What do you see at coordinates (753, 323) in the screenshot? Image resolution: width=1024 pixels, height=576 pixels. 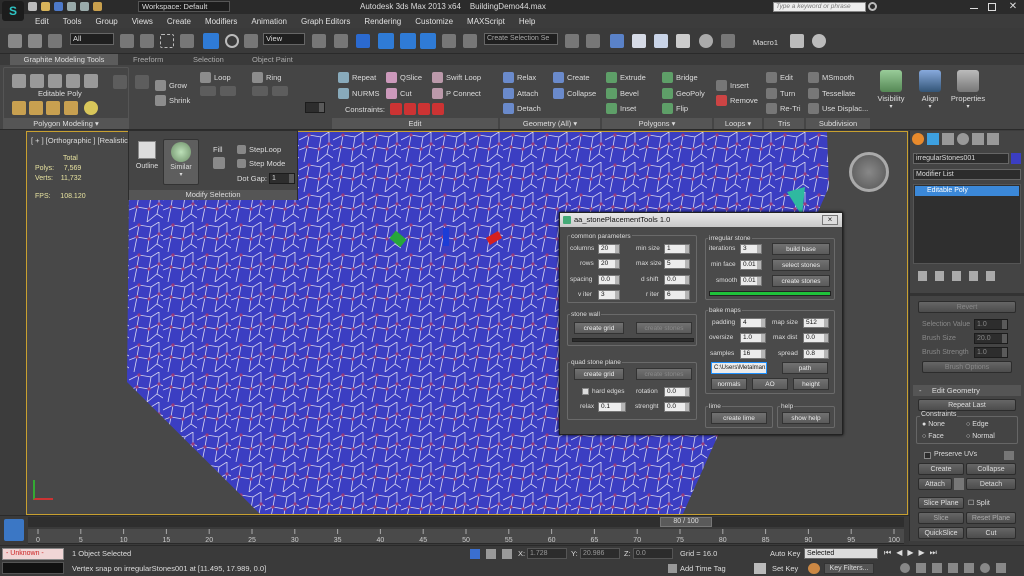 I see `padding-spinner: 4` at bounding box center [753, 323].